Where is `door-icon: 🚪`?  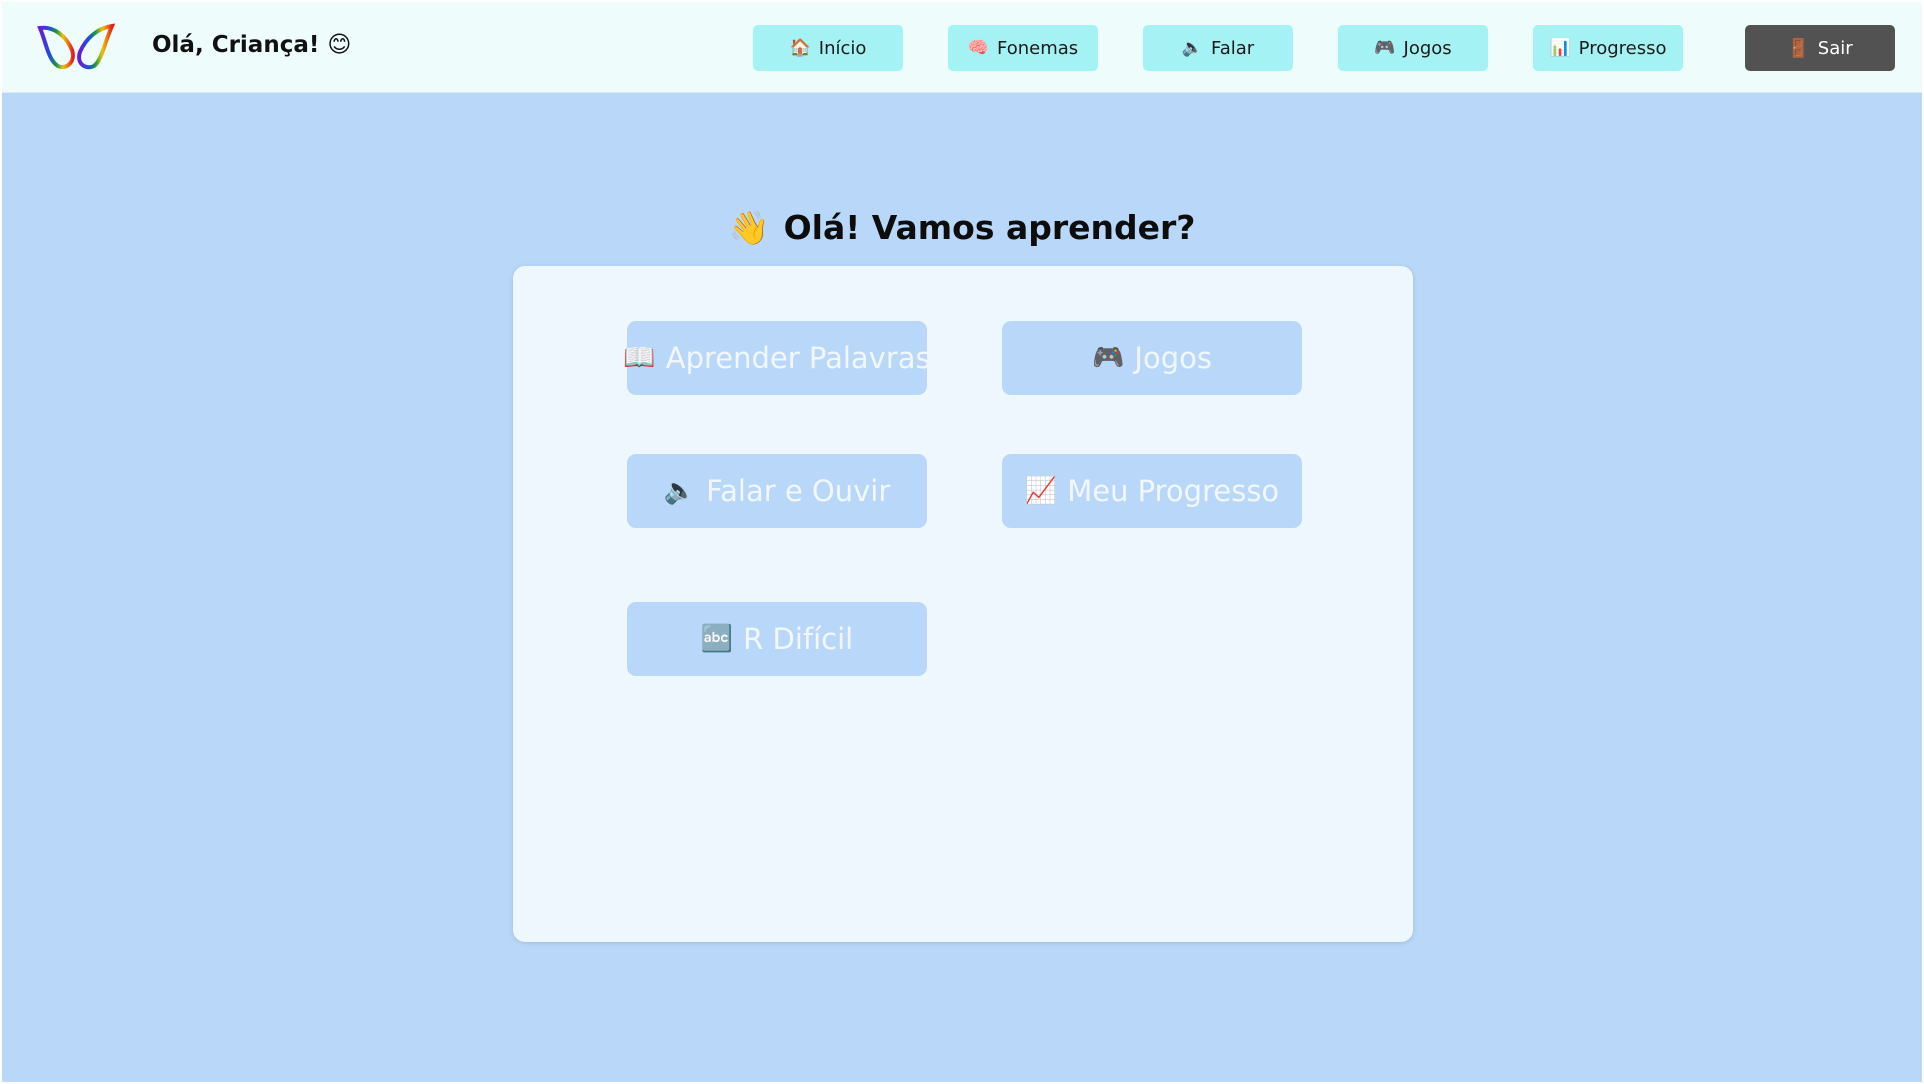
door-icon: 🚪 is located at coordinates (1798, 48).